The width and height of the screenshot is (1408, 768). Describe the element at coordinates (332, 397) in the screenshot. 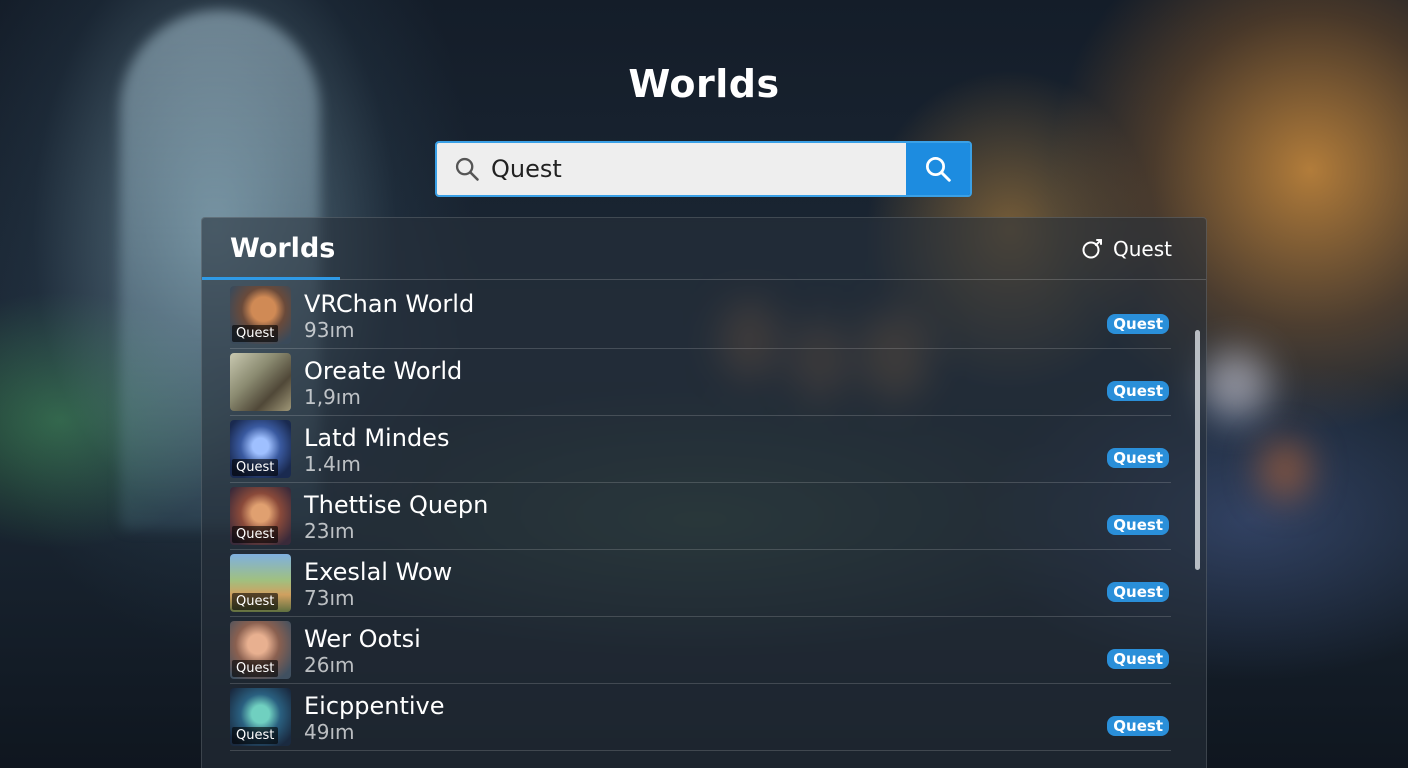

I see `world-meta: 1,9ım` at that location.